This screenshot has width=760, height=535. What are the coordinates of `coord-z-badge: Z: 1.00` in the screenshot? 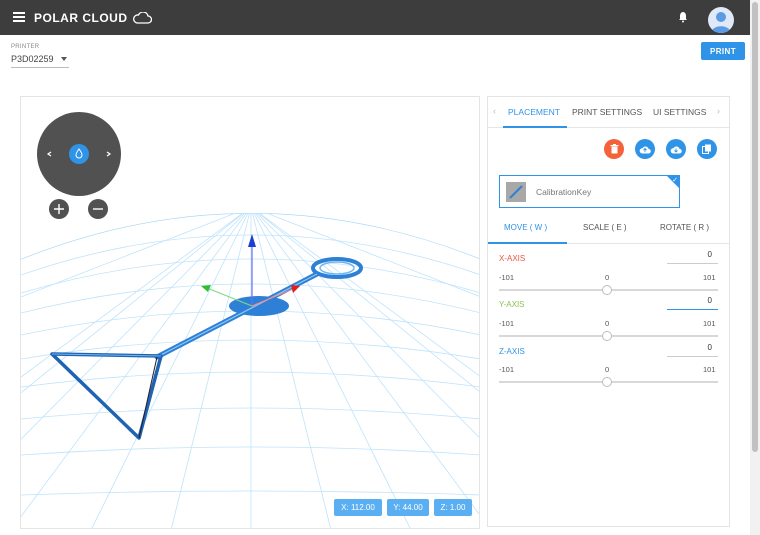 It's located at (453, 507).